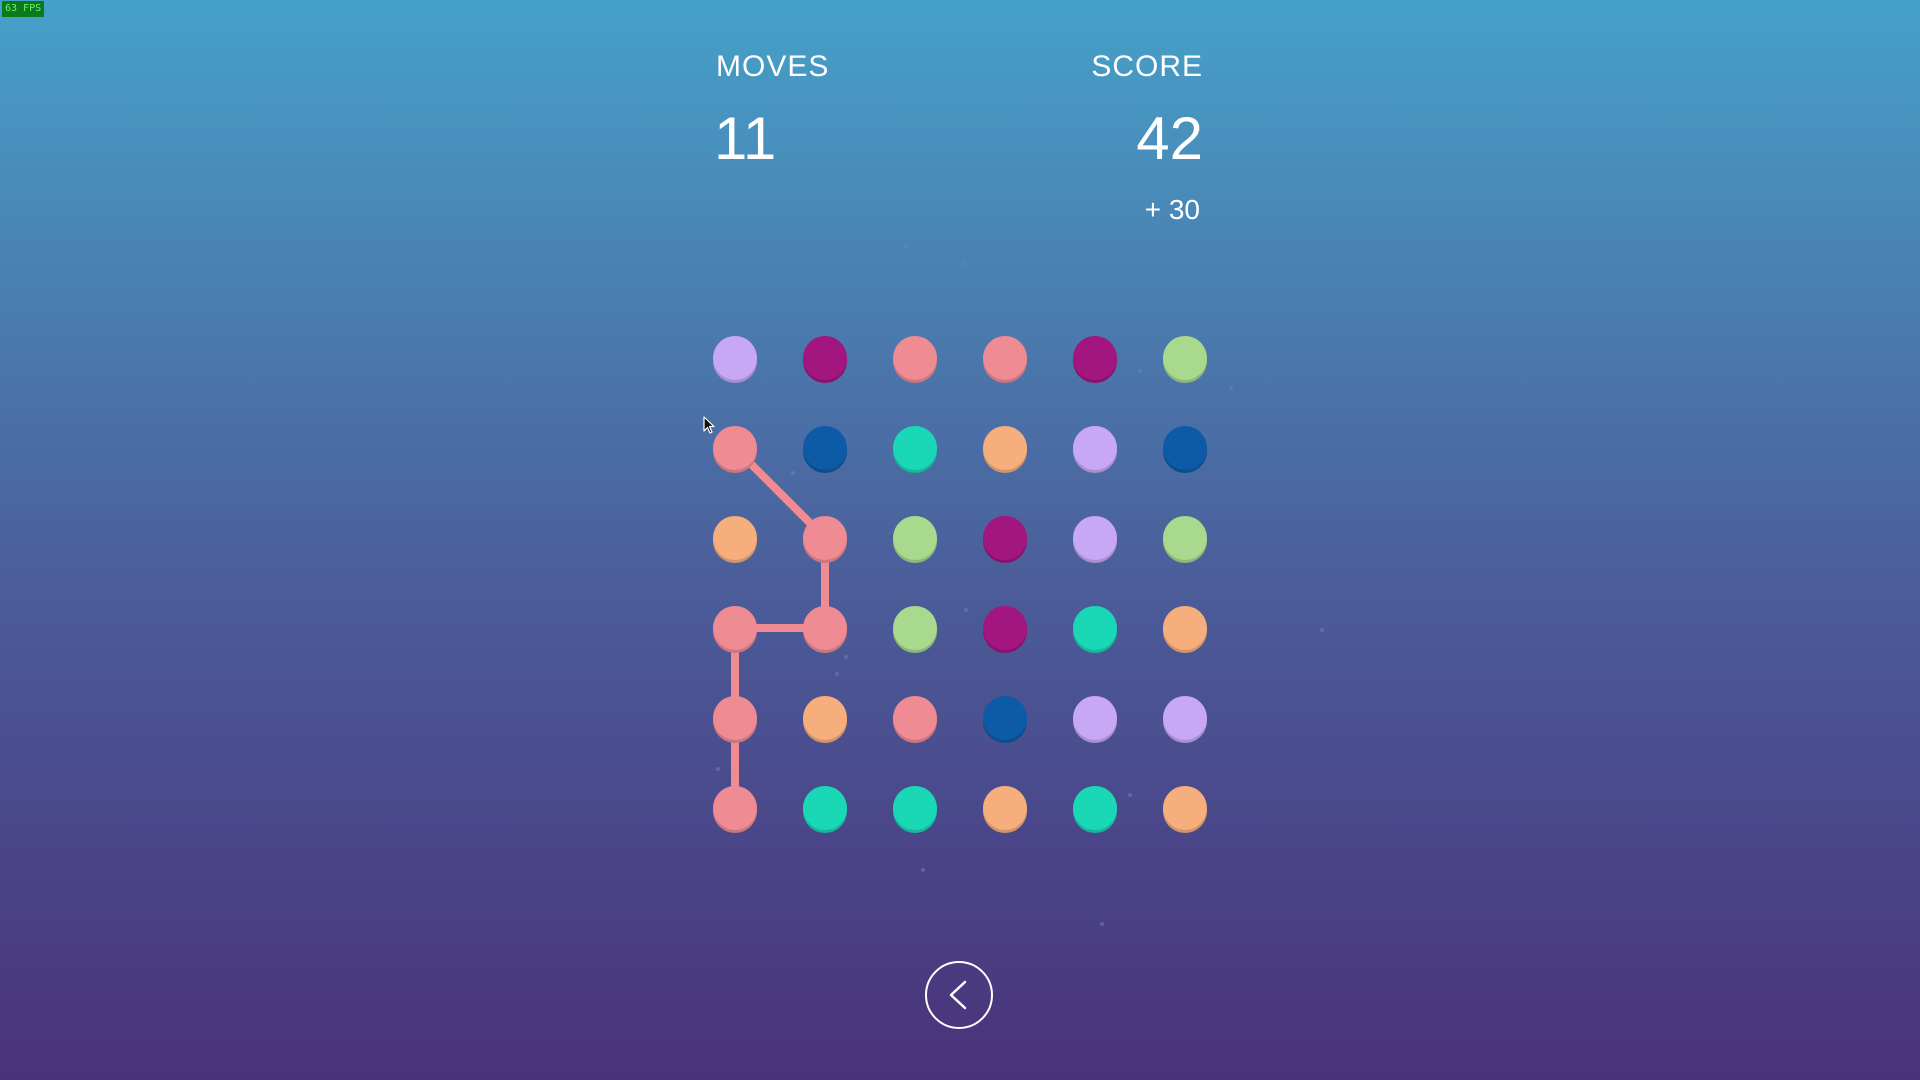 This screenshot has height=1080, width=1920. I want to click on mouse-cursor-icon, so click(709, 425).